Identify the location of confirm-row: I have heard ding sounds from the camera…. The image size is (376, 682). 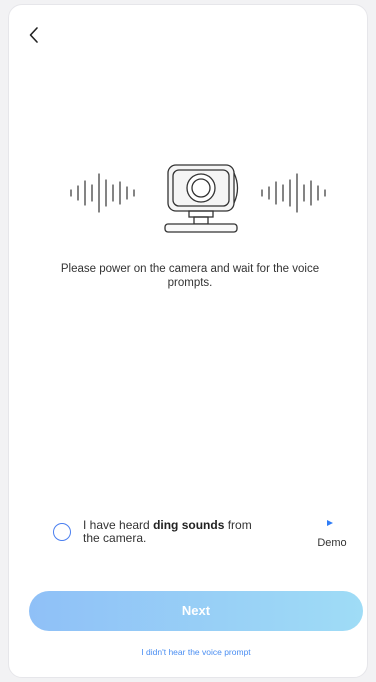
(204, 536).